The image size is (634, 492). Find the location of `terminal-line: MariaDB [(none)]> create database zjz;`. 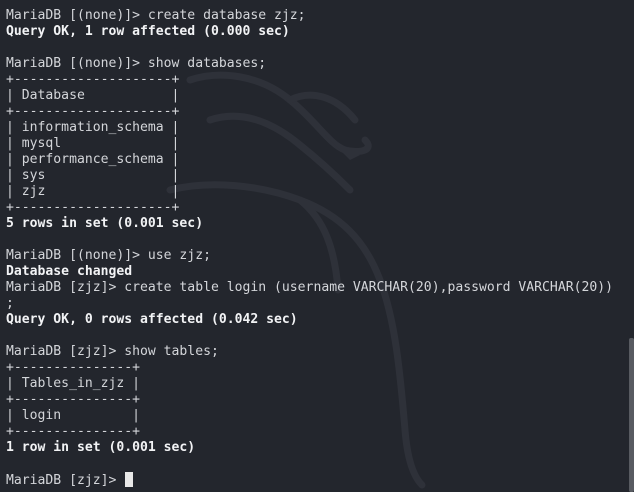

terminal-line: MariaDB [(none)]> create database zjz; is located at coordinates (156, 15).